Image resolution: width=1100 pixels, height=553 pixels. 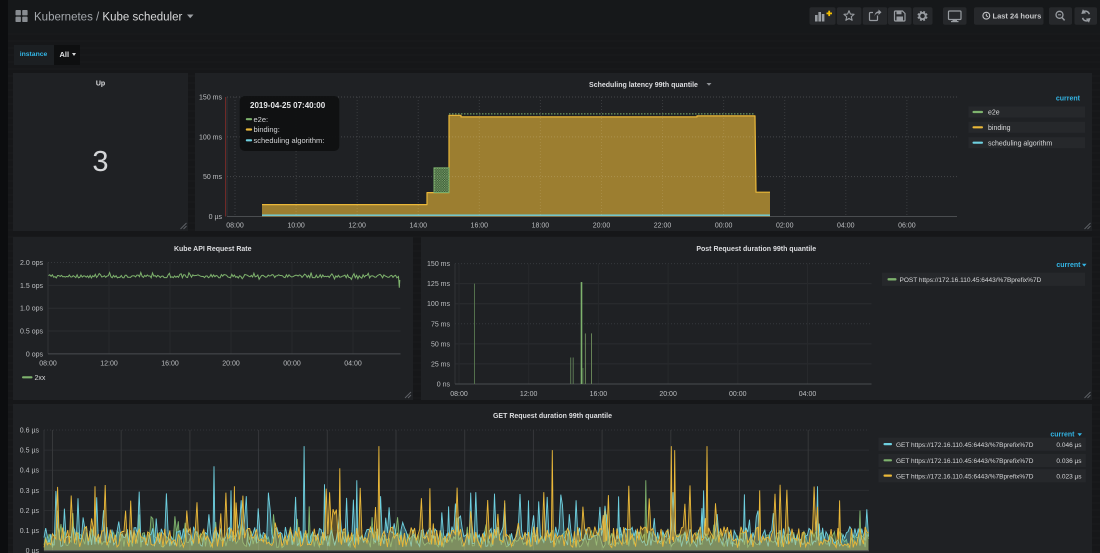 I want to click on svg-text: 0.5 ops, so click(x=31, y=332).